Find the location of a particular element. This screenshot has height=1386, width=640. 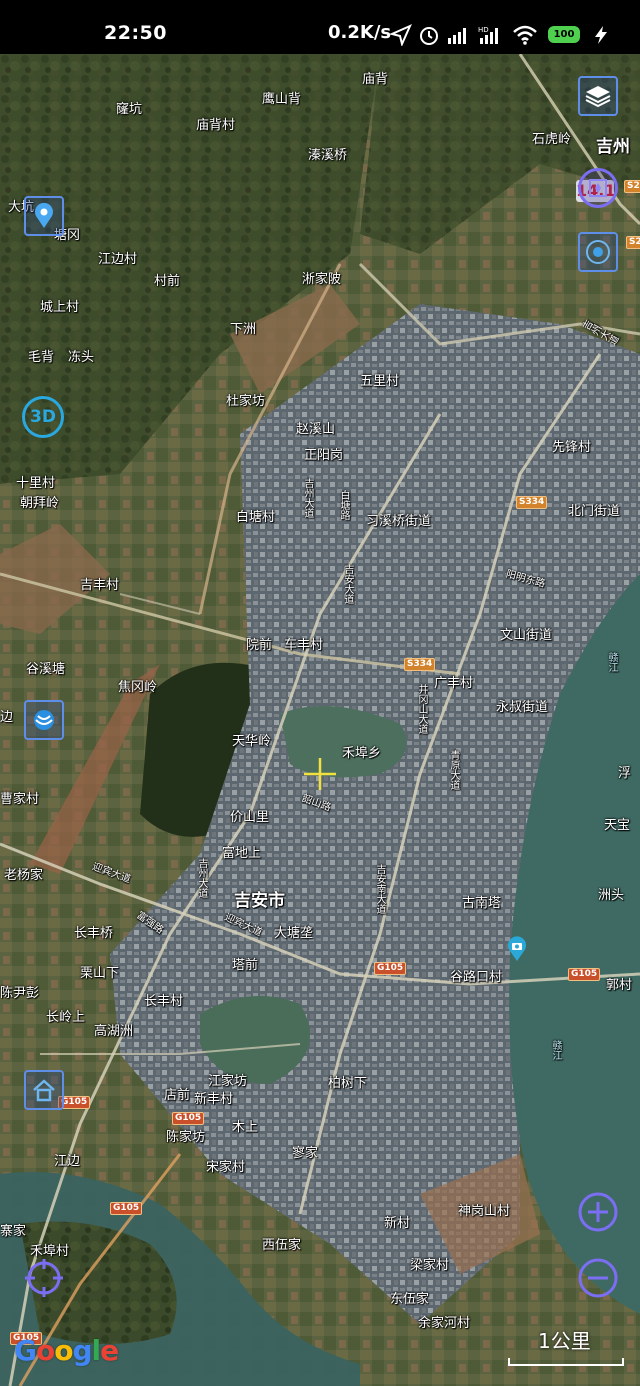

place-label: 庙背村 is located at coordinates (216, 125).